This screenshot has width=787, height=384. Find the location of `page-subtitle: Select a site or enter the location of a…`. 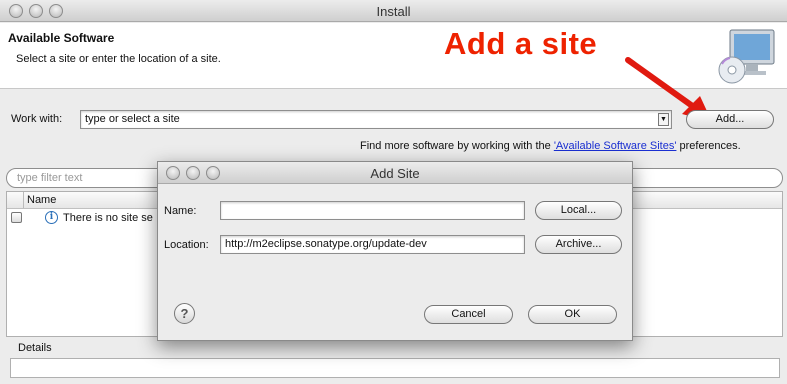

page-subtitle: Select a site or enter the location of a… is located at coordinates (118, 59).